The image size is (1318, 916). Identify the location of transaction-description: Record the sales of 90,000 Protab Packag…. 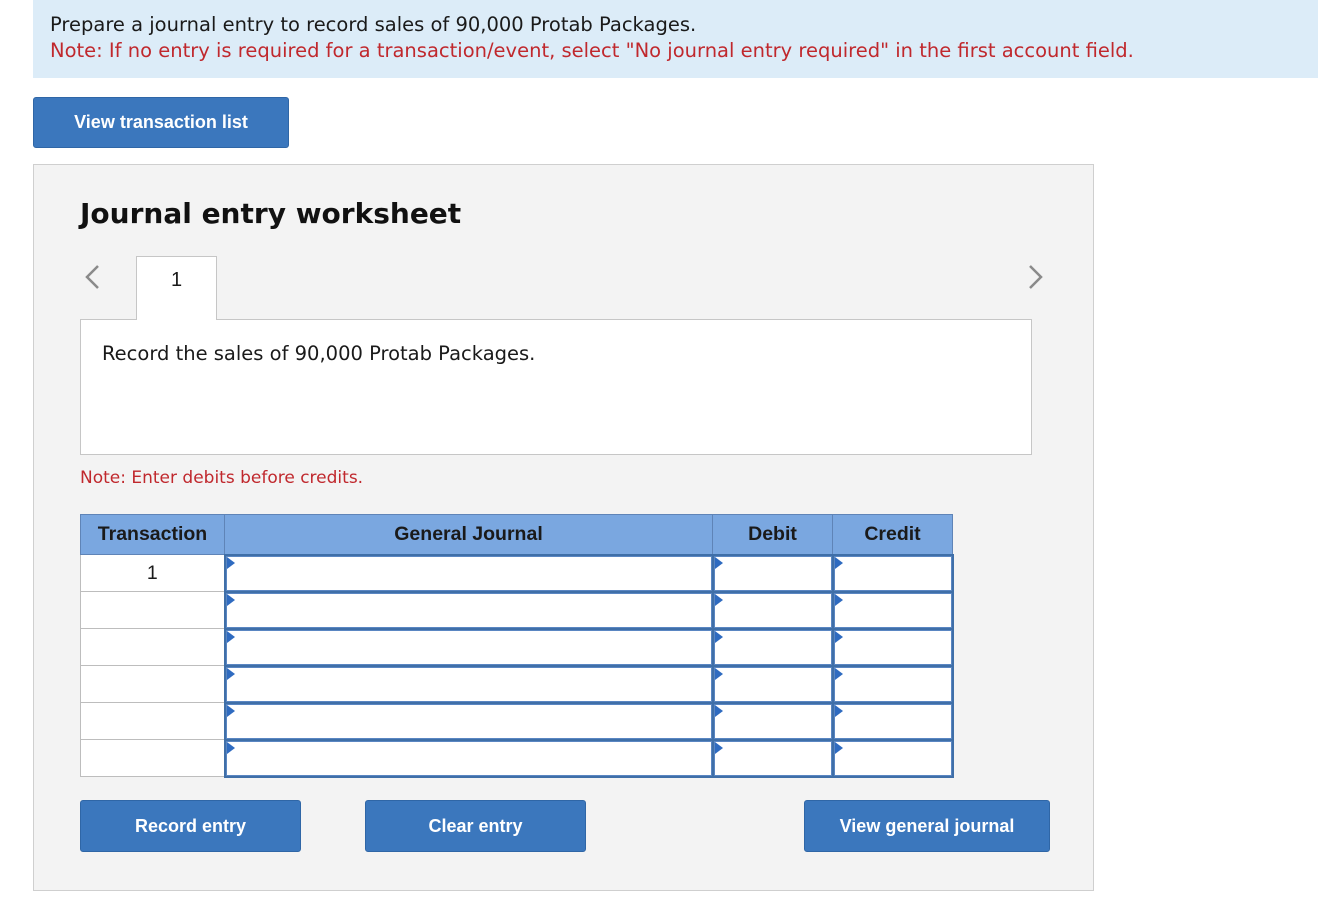
(556, 387).